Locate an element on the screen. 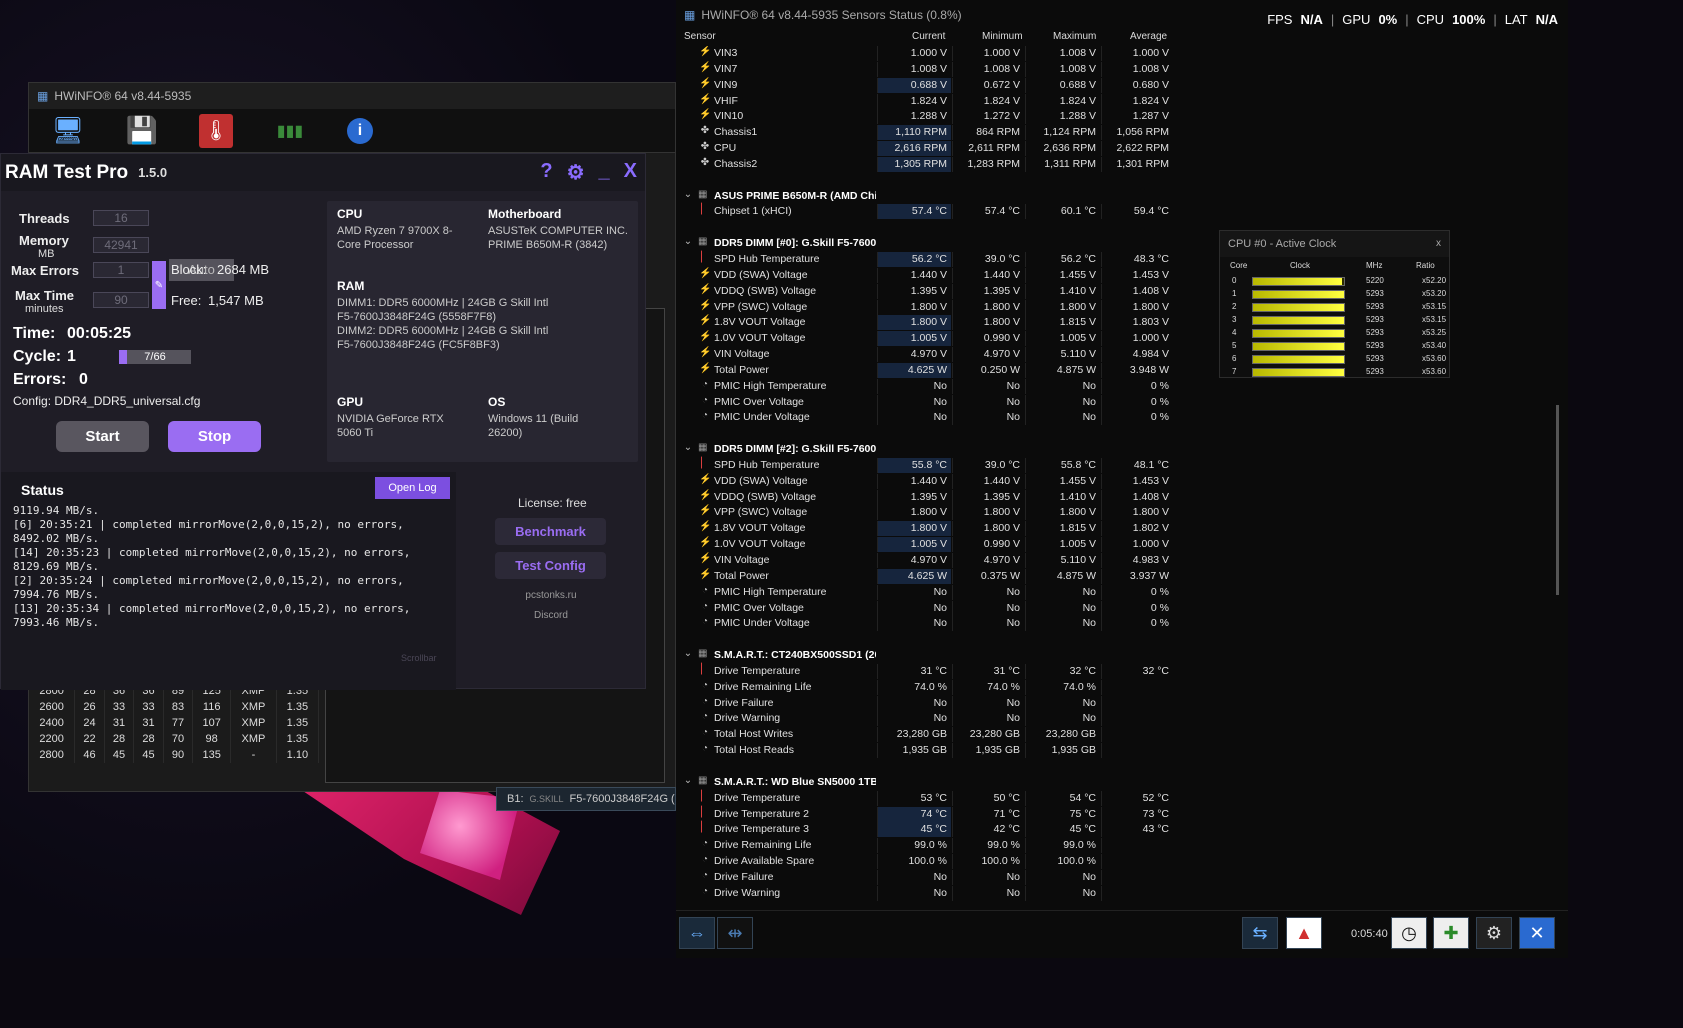  minimize-icon: _ is located at coordinates (604, 172).